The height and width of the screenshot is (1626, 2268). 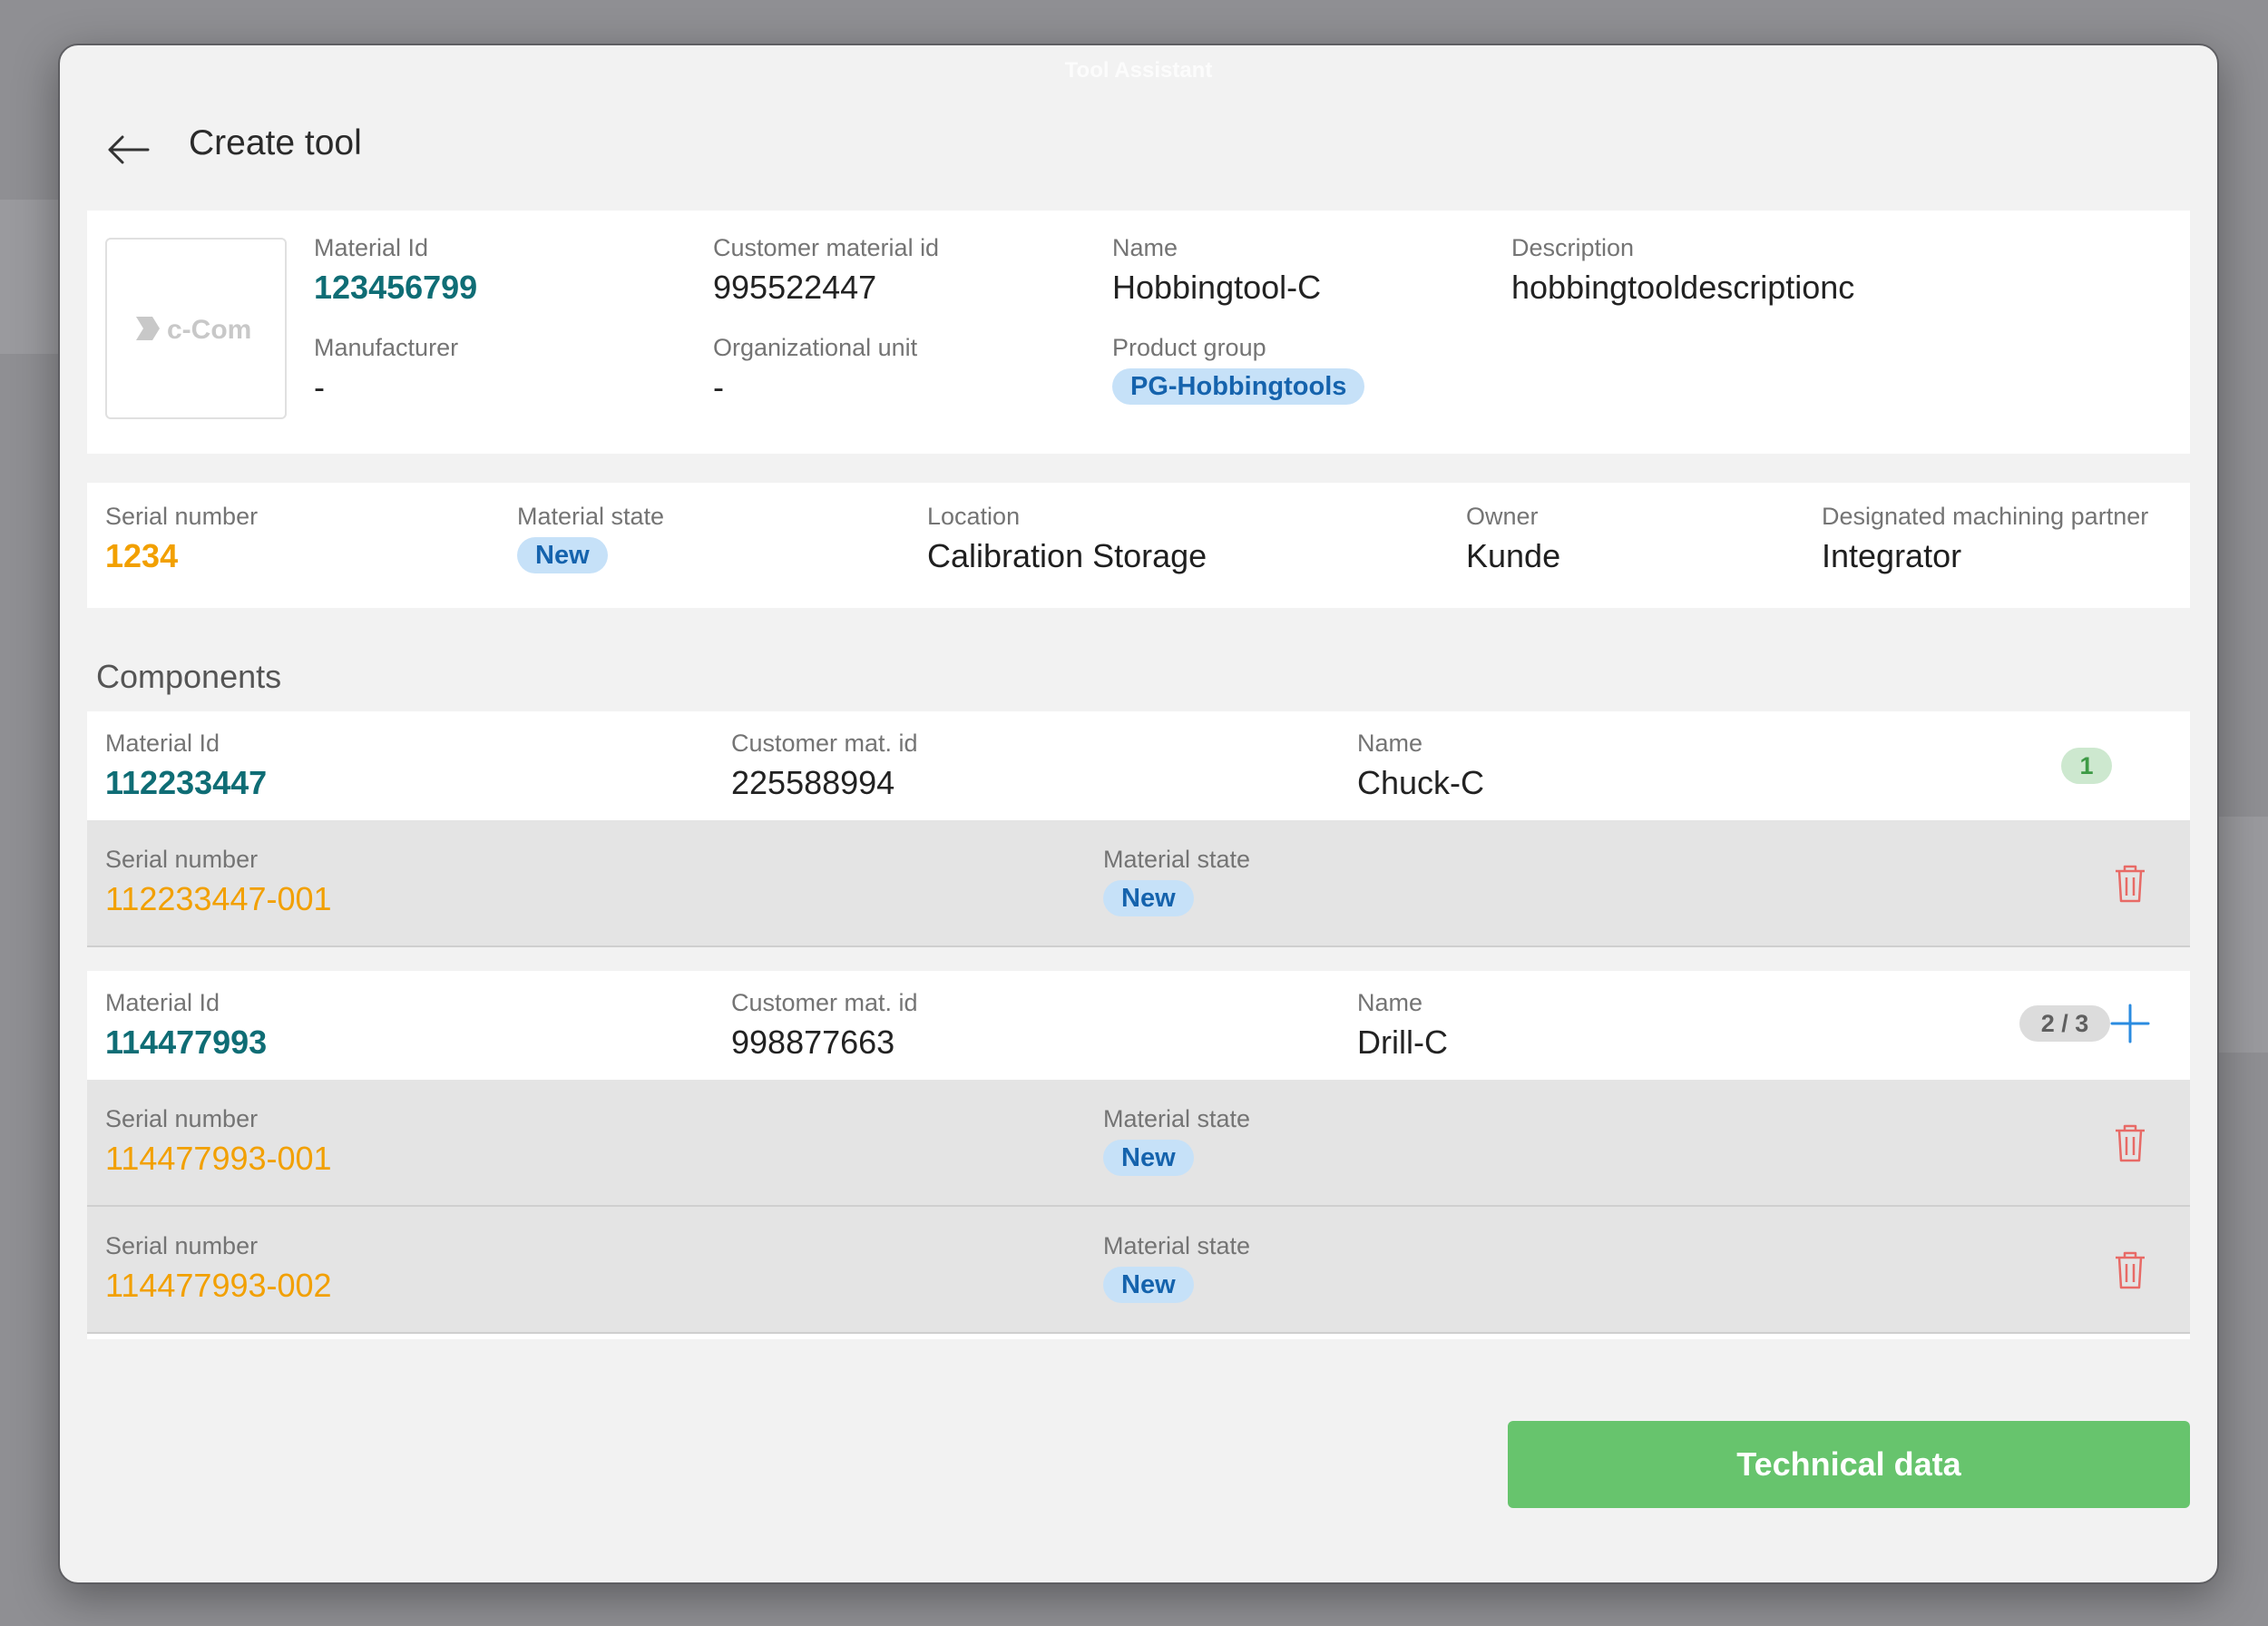 What do you see at coordinates (827, 247) in the screenshot?
I see `customer-material-id-label: Customer material id` at bounding box center [827, 247].